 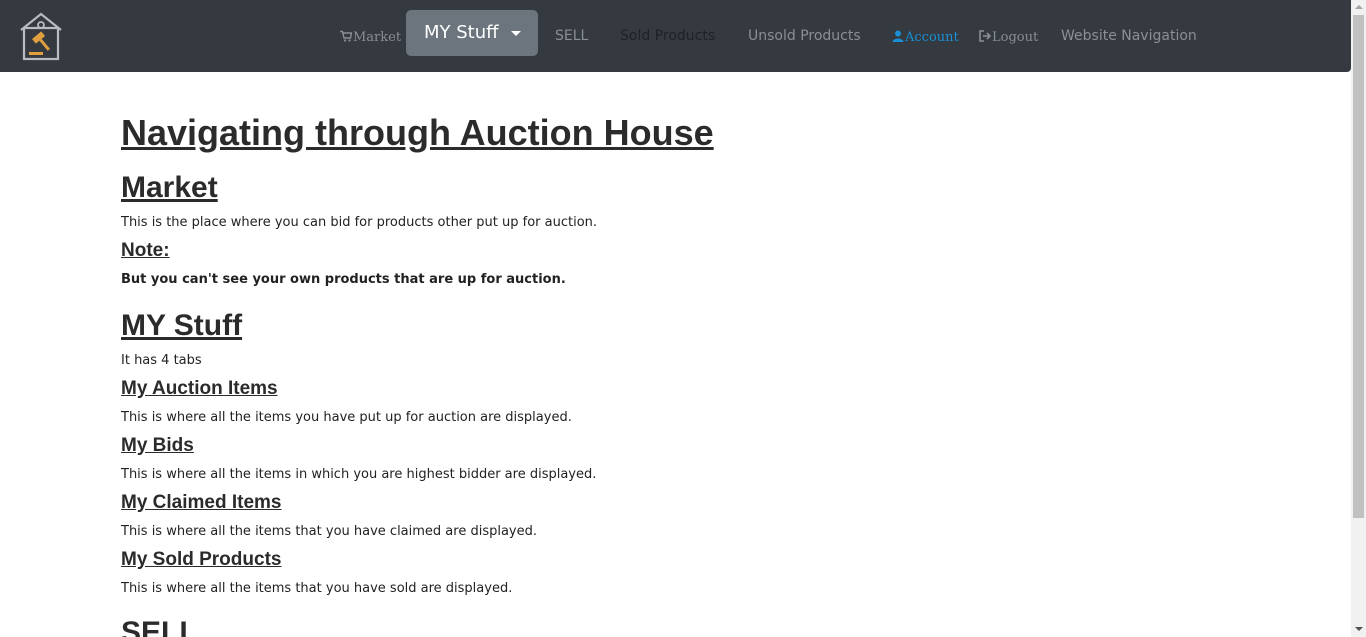 What do you see at coordinates (157, 445) in the screenshot?
I see `my-bids-heading: My Bids` at bounding box center [157, 445].